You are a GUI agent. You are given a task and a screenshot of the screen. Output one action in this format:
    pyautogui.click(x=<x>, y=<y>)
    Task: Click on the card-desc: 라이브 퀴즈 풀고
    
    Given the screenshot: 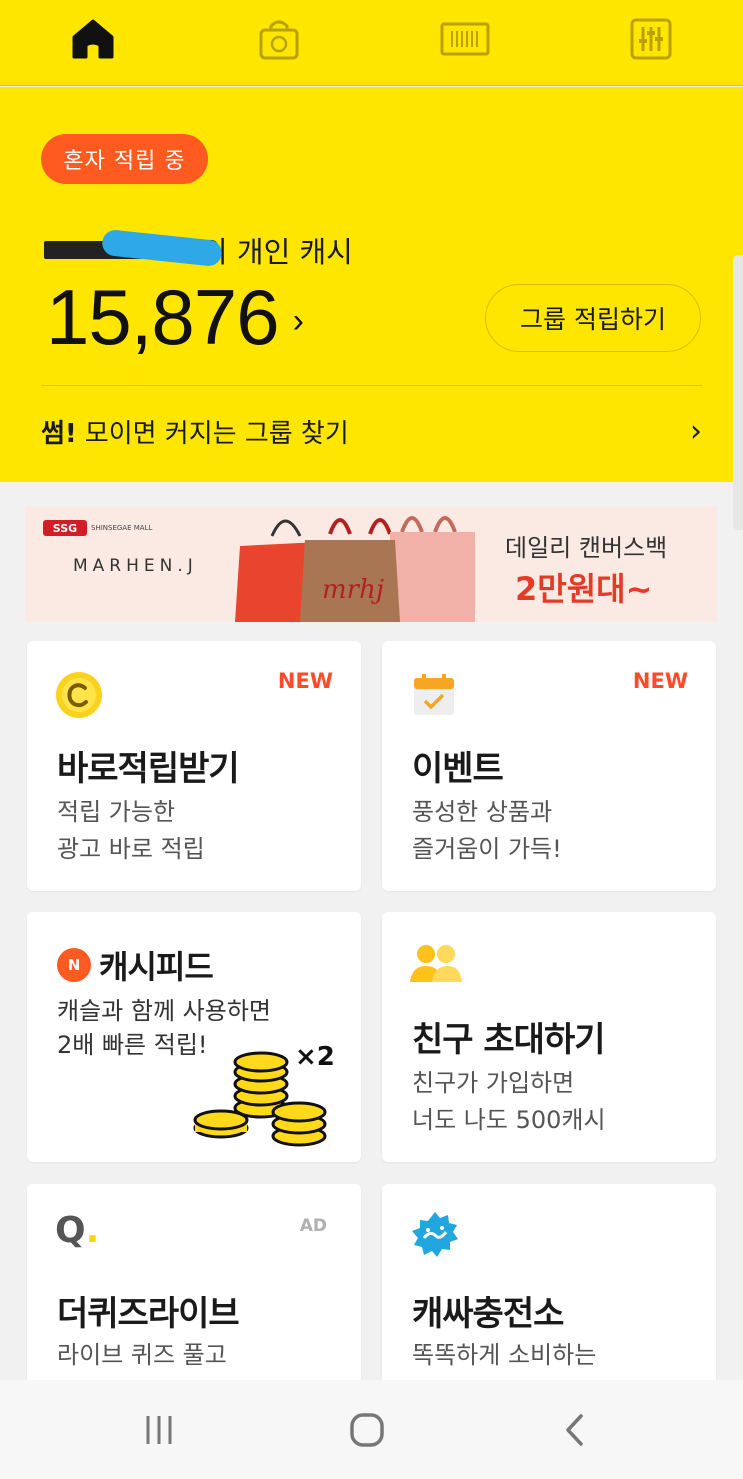 What is the action you would take?
    pyautogui.click(x=142, y=1355)
    